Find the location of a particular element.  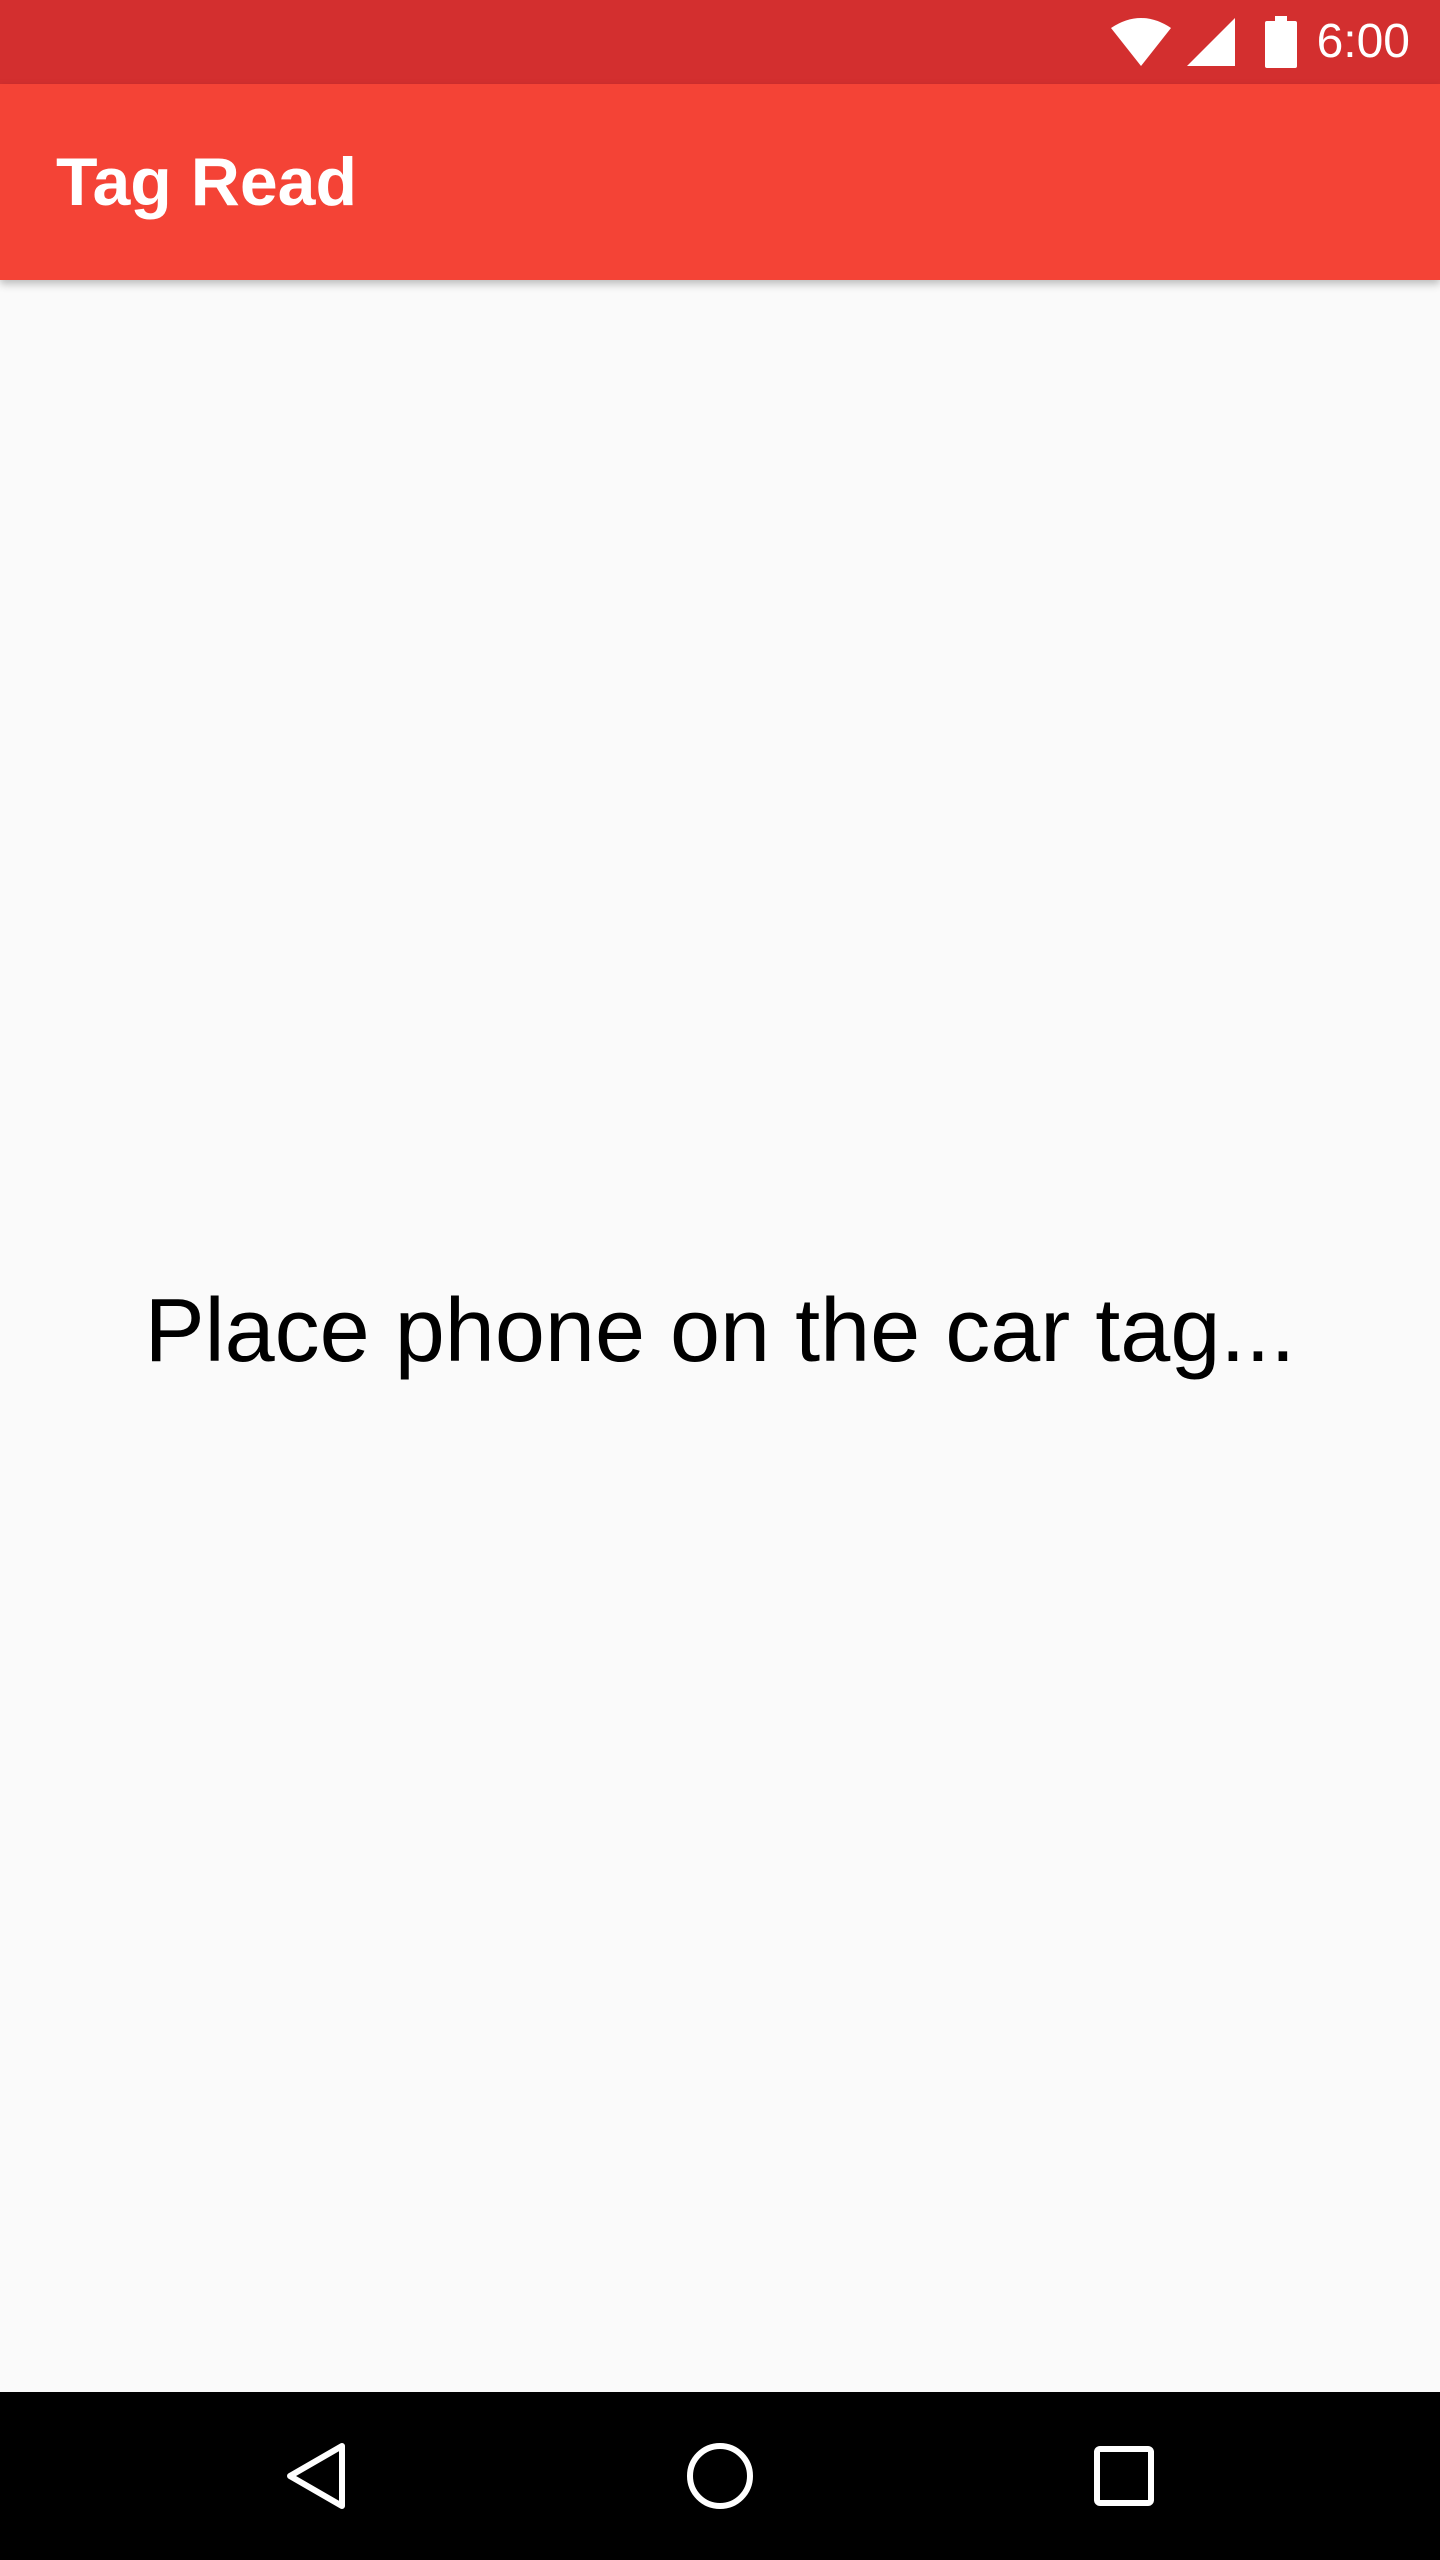

status-icons: 6:00 is located at coordinates (1259, 42).